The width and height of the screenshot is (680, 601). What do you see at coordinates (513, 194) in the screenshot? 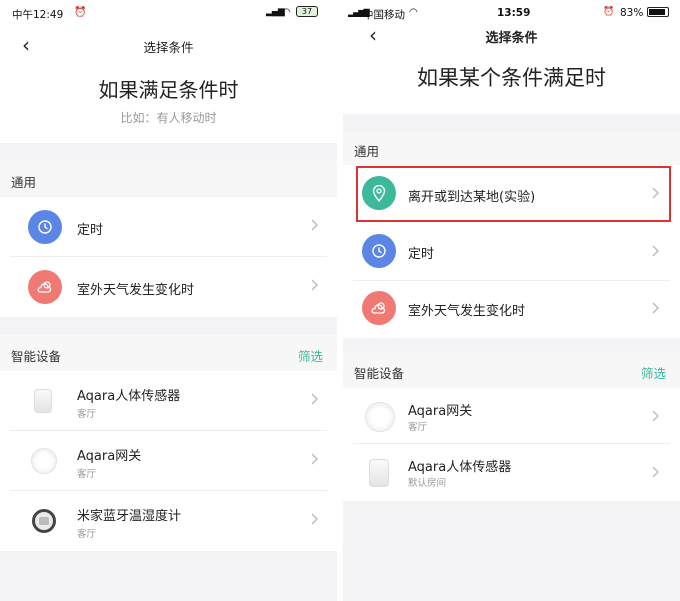
I see `highlight-box` at bounding box center [513, 194].